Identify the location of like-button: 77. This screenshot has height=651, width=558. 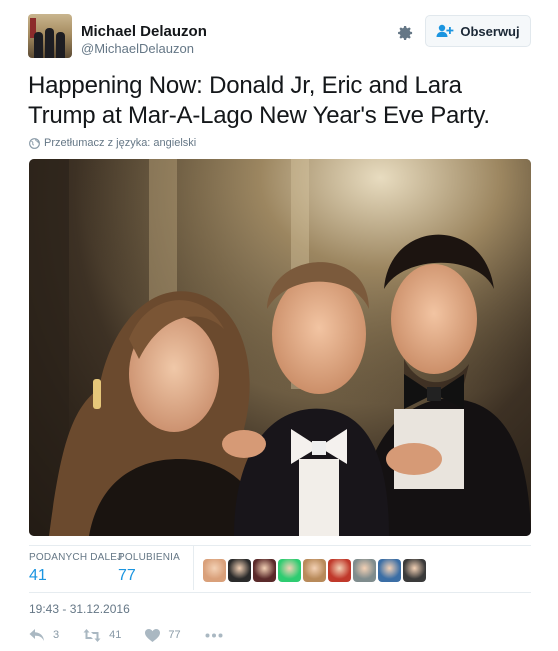
(163, 635).